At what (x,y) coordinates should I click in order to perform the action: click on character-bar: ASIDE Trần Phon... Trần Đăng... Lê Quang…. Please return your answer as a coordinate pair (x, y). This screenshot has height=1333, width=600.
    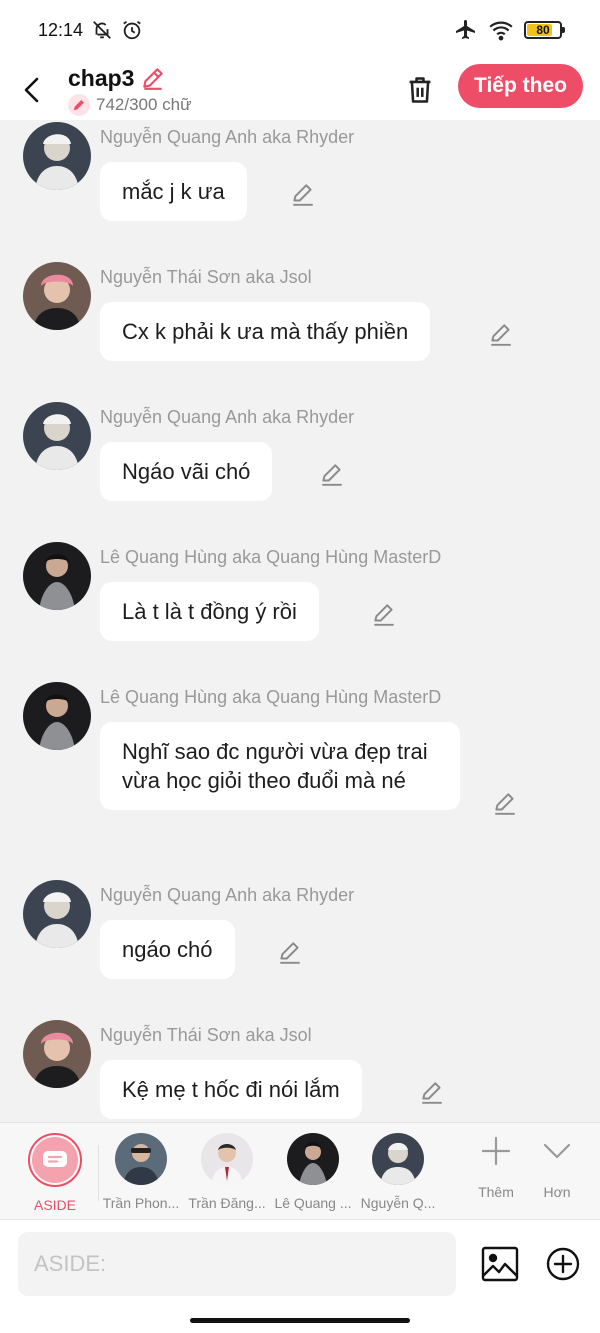
    Looking at the image, I should click on (300, 1171).